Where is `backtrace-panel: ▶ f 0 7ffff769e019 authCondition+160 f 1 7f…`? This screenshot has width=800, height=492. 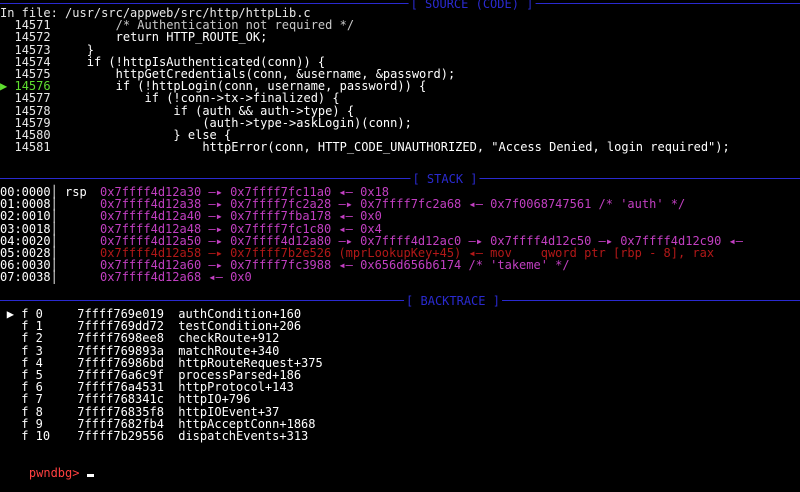
backtrace-panel: ▶ f 0 7ffff769e019 authCondition+160 f 1 7f… is located at coordinates (161, 375).